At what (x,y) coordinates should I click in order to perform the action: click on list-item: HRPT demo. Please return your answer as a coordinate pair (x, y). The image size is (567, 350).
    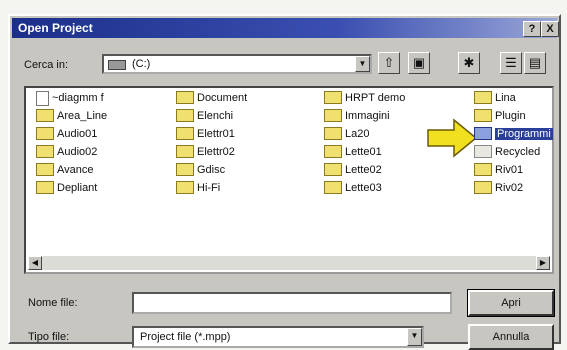
    Looking at the image, I should click on (364, 99).